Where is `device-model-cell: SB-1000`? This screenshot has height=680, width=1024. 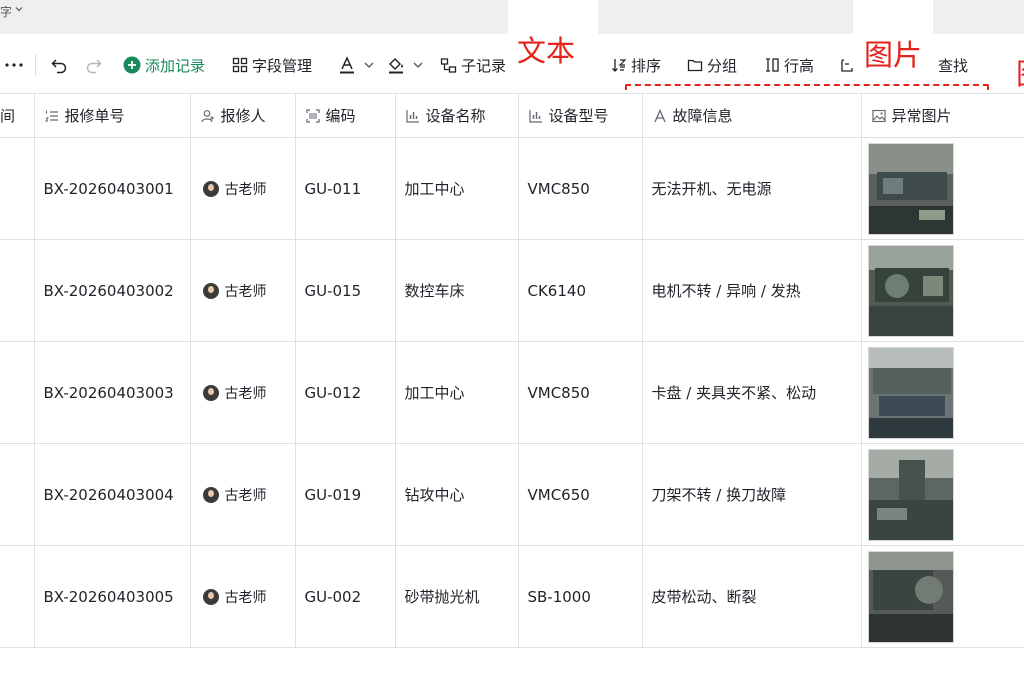
device-model-cell: SB-1000 is located at coordinates (580, 596).